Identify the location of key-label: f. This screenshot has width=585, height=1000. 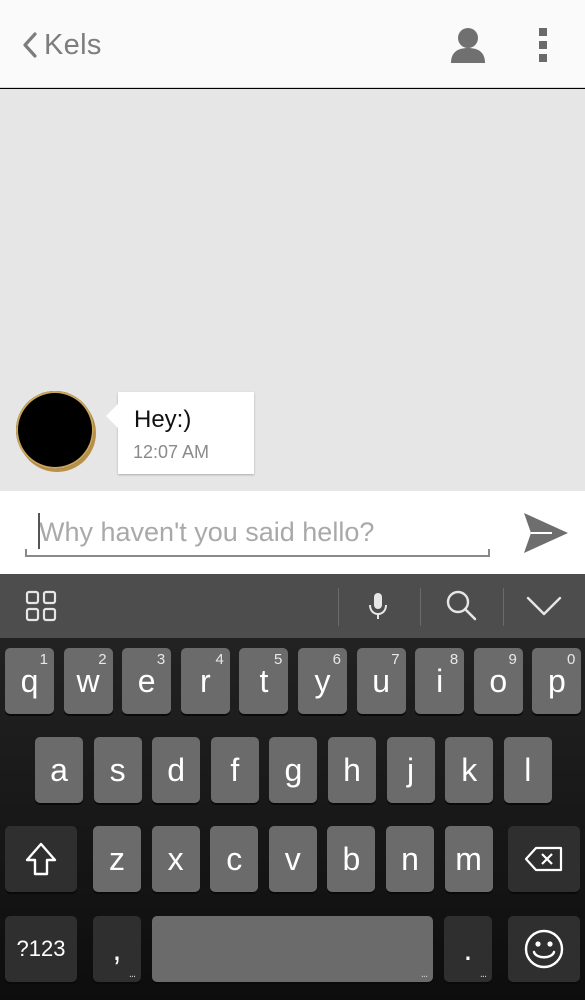
(235, 770).